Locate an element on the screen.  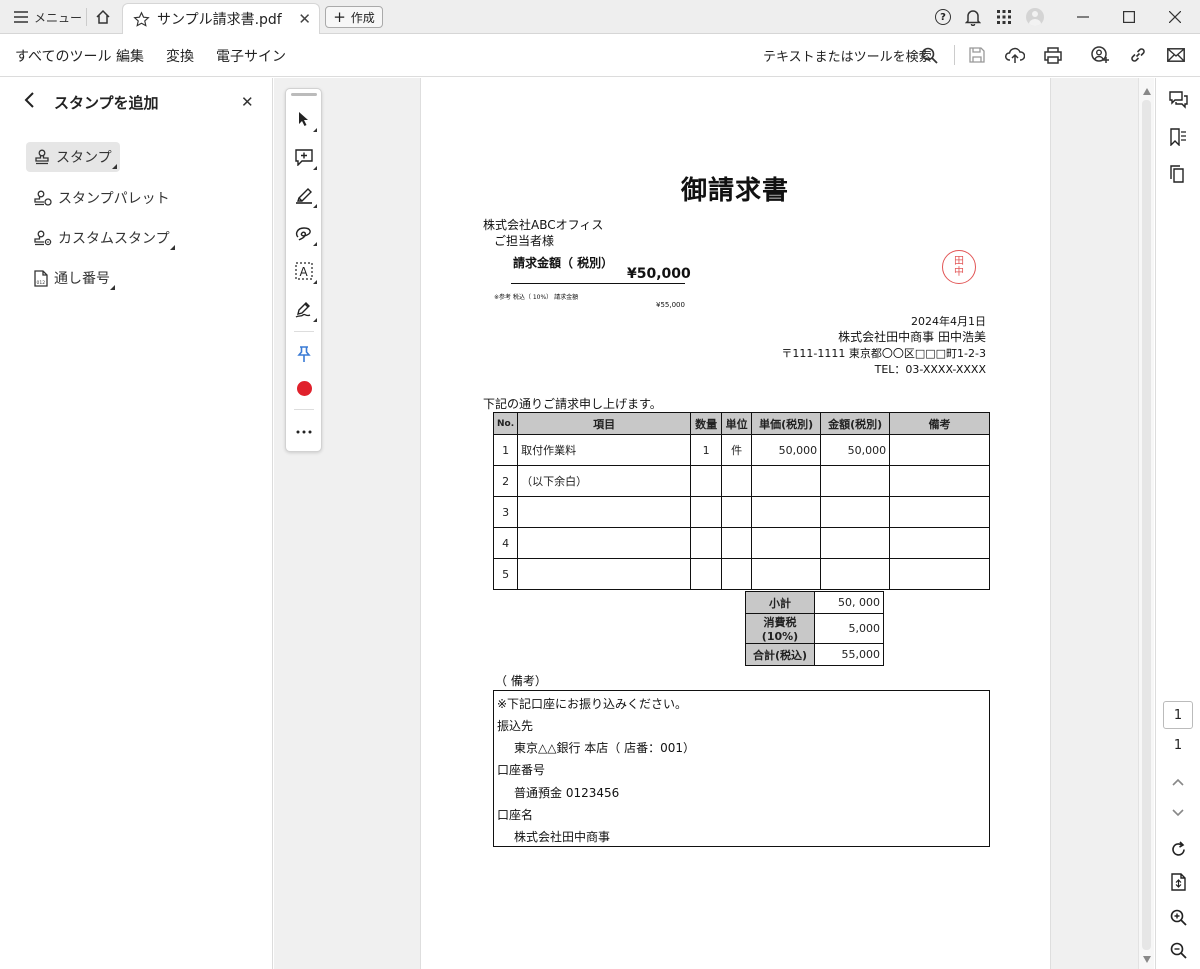
sign-tool-button is located at coordinates (304, 309).